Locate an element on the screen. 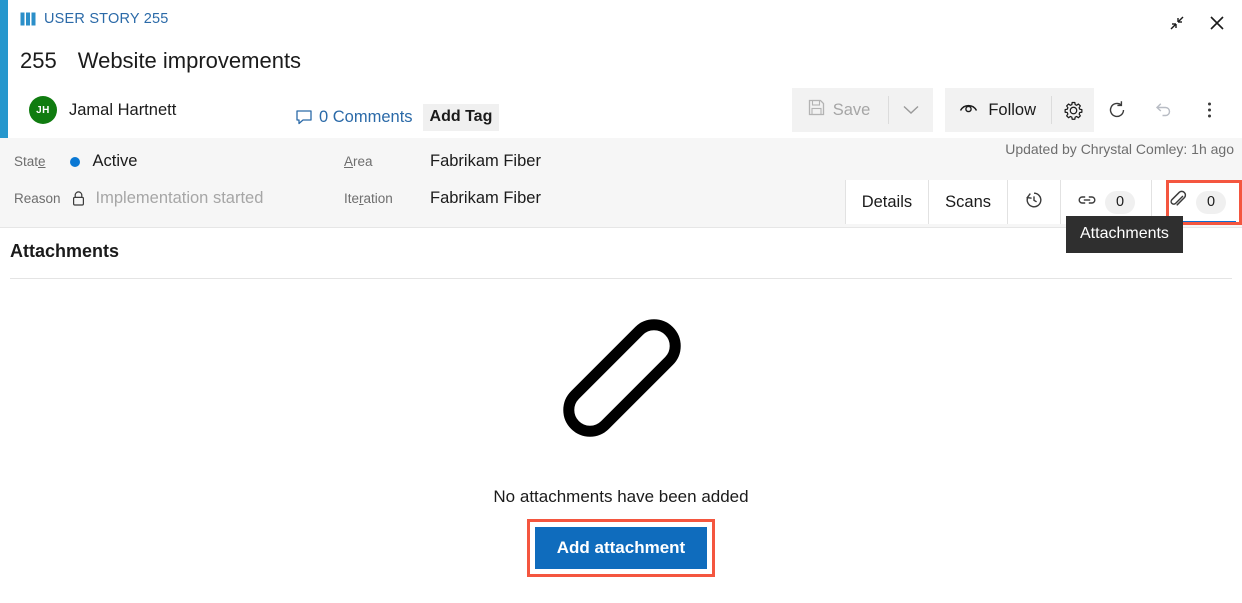 This screenshot has height=603, width=1242. eye-icon is located at coordinates (968, 110).